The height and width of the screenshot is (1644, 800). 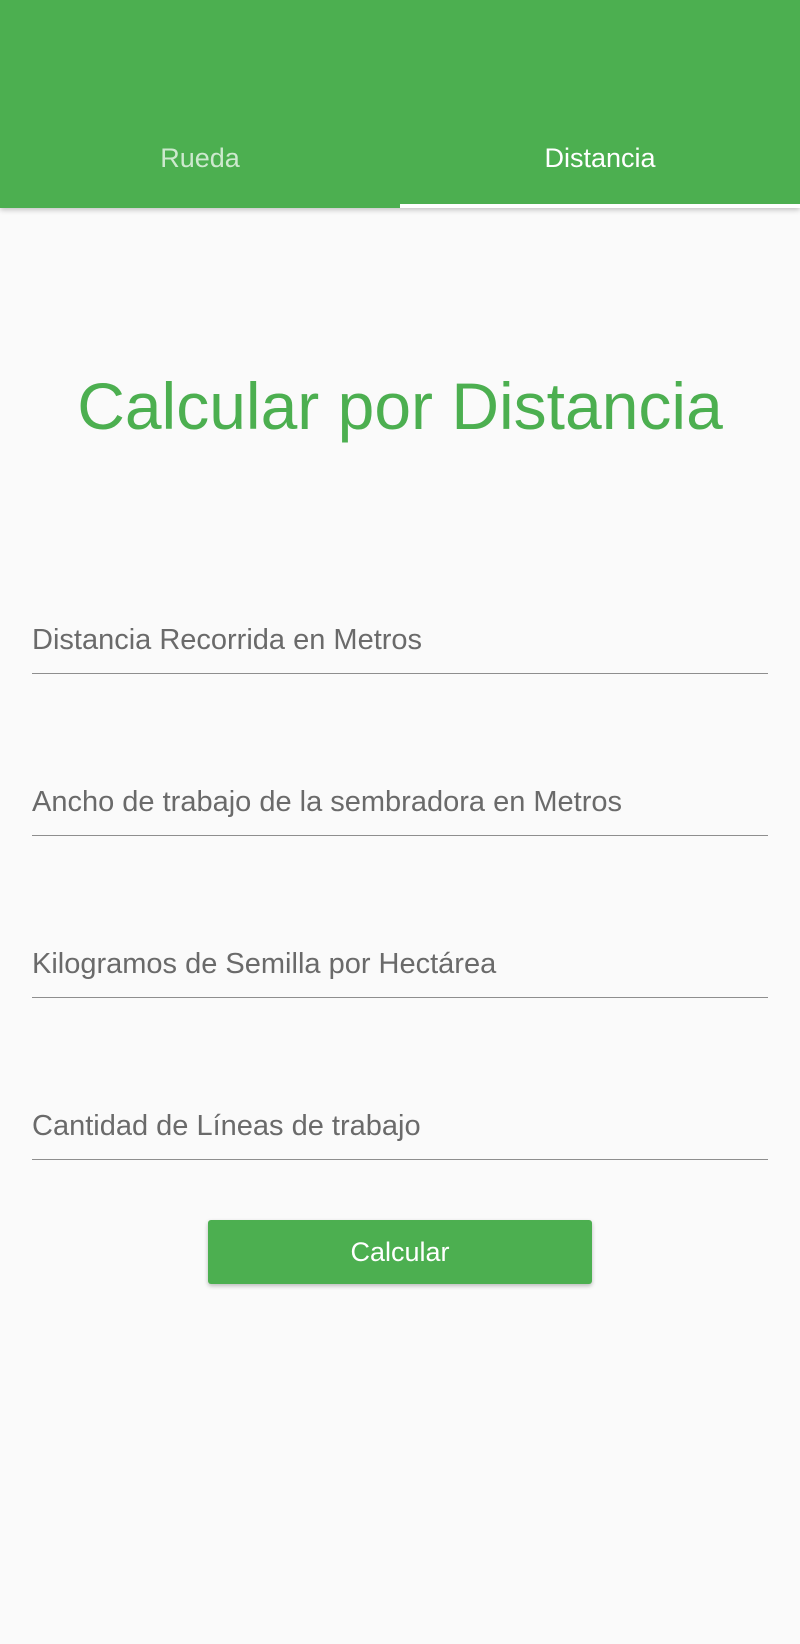 I want to click on tab-bar: Rueda Distancia, so click(x=400, y=158).